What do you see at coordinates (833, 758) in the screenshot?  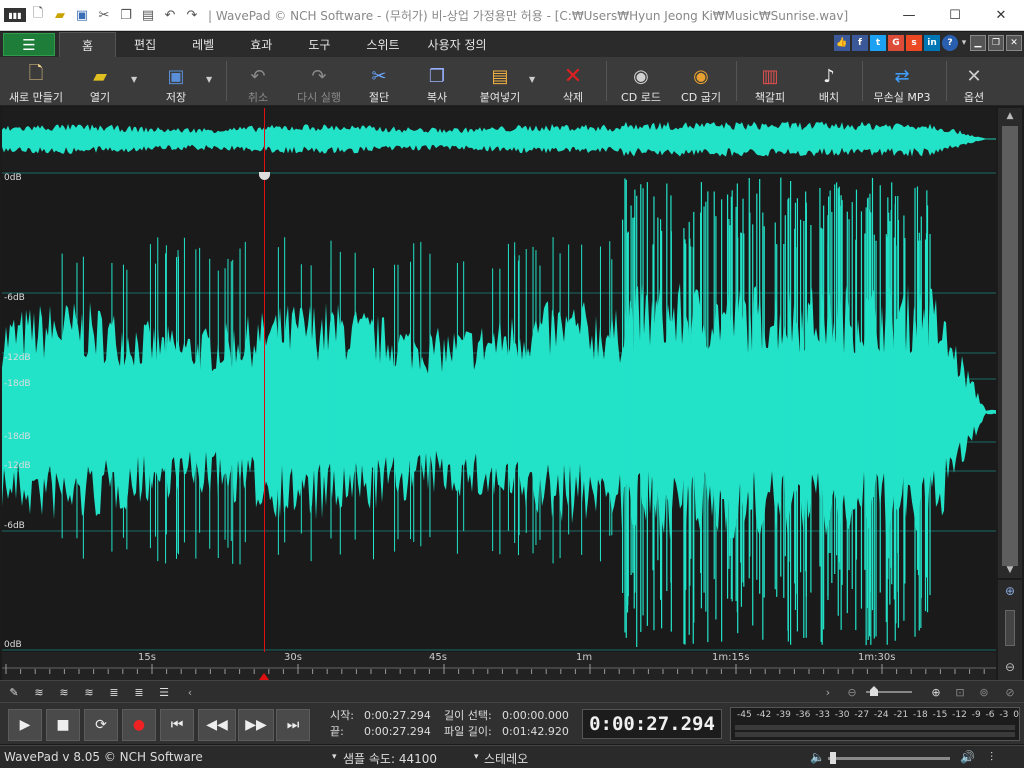 I see `volume-slider-thumb` at bounding box center [833, 758].